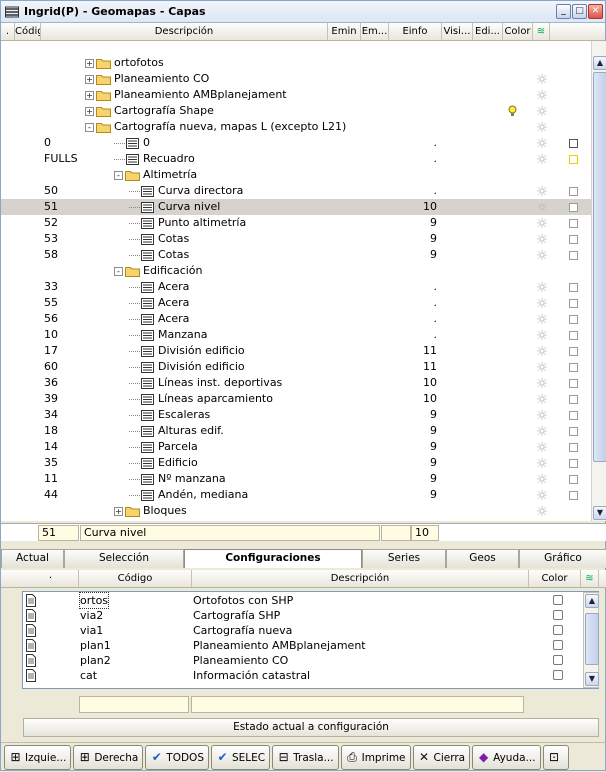 This screenshot has width=606, height=772. I want to click on imprime-button: ⎙ Imprime, so click(375, 757).